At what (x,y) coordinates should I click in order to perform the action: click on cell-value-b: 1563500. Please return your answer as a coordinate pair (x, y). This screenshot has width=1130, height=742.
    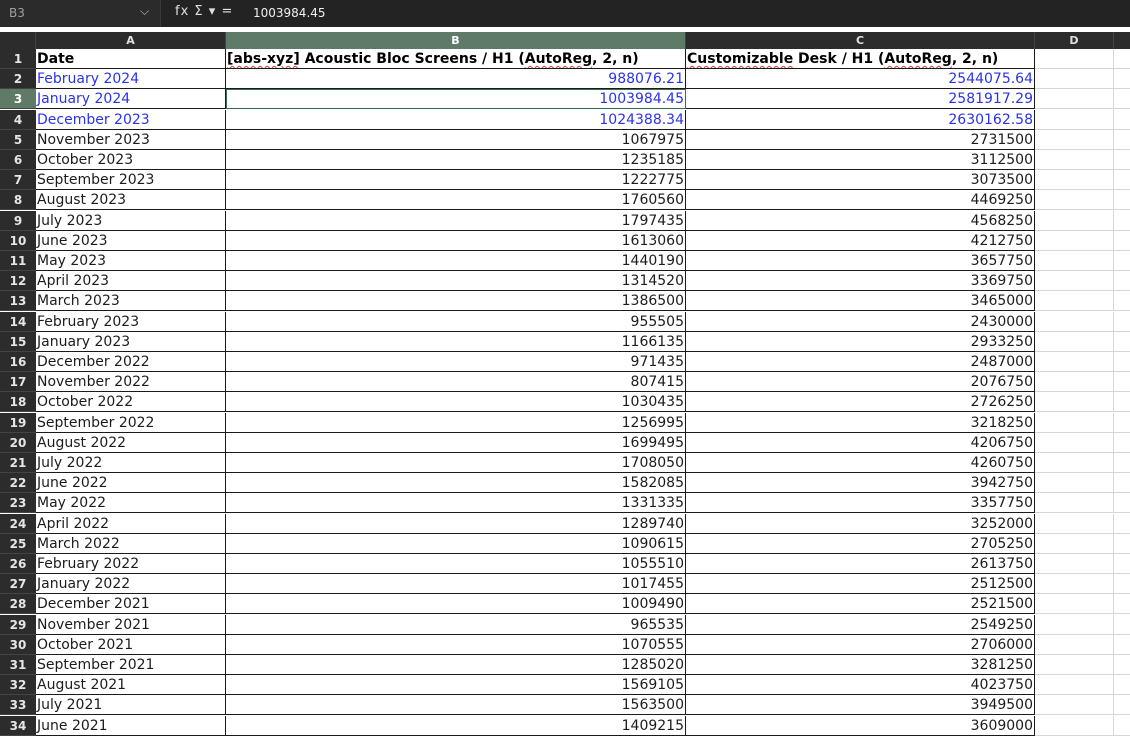
    Looking at the image, I should click on (456, 705).